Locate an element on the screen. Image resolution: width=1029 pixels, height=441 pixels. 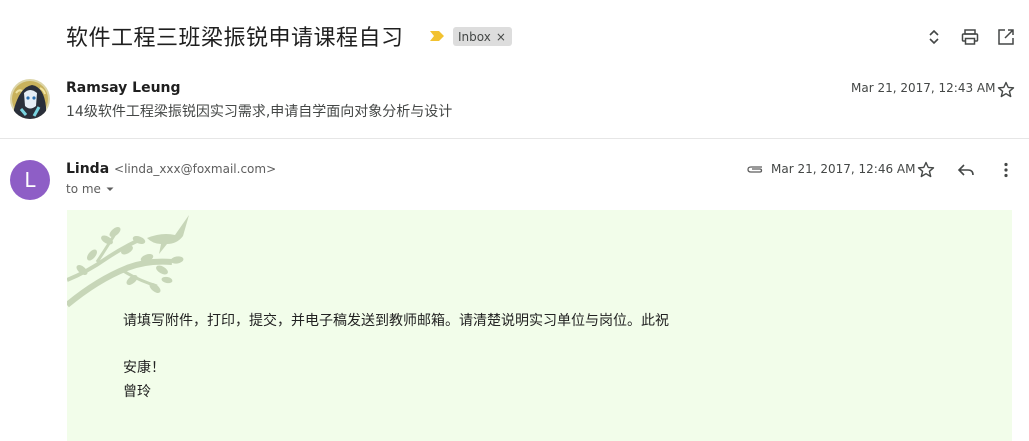
linda-avatar: L is located at coordinates (30, 180).